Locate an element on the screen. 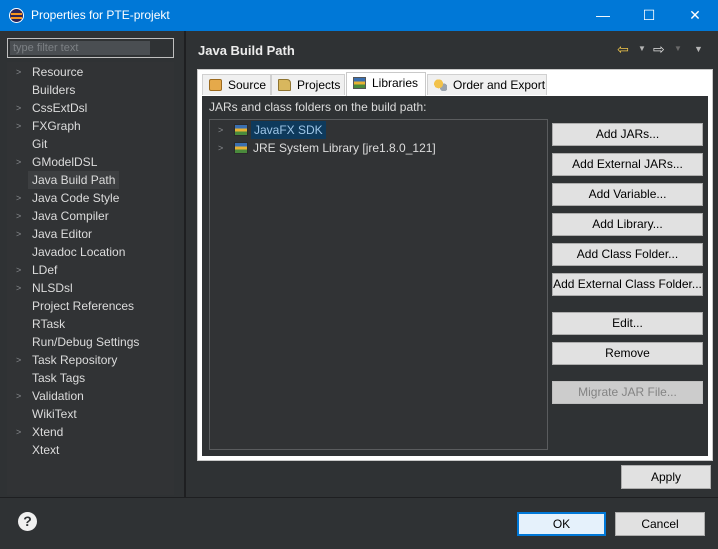  tree-item-run-debug-settings: Run/Debug Settings is located at coordinates (90, 342).